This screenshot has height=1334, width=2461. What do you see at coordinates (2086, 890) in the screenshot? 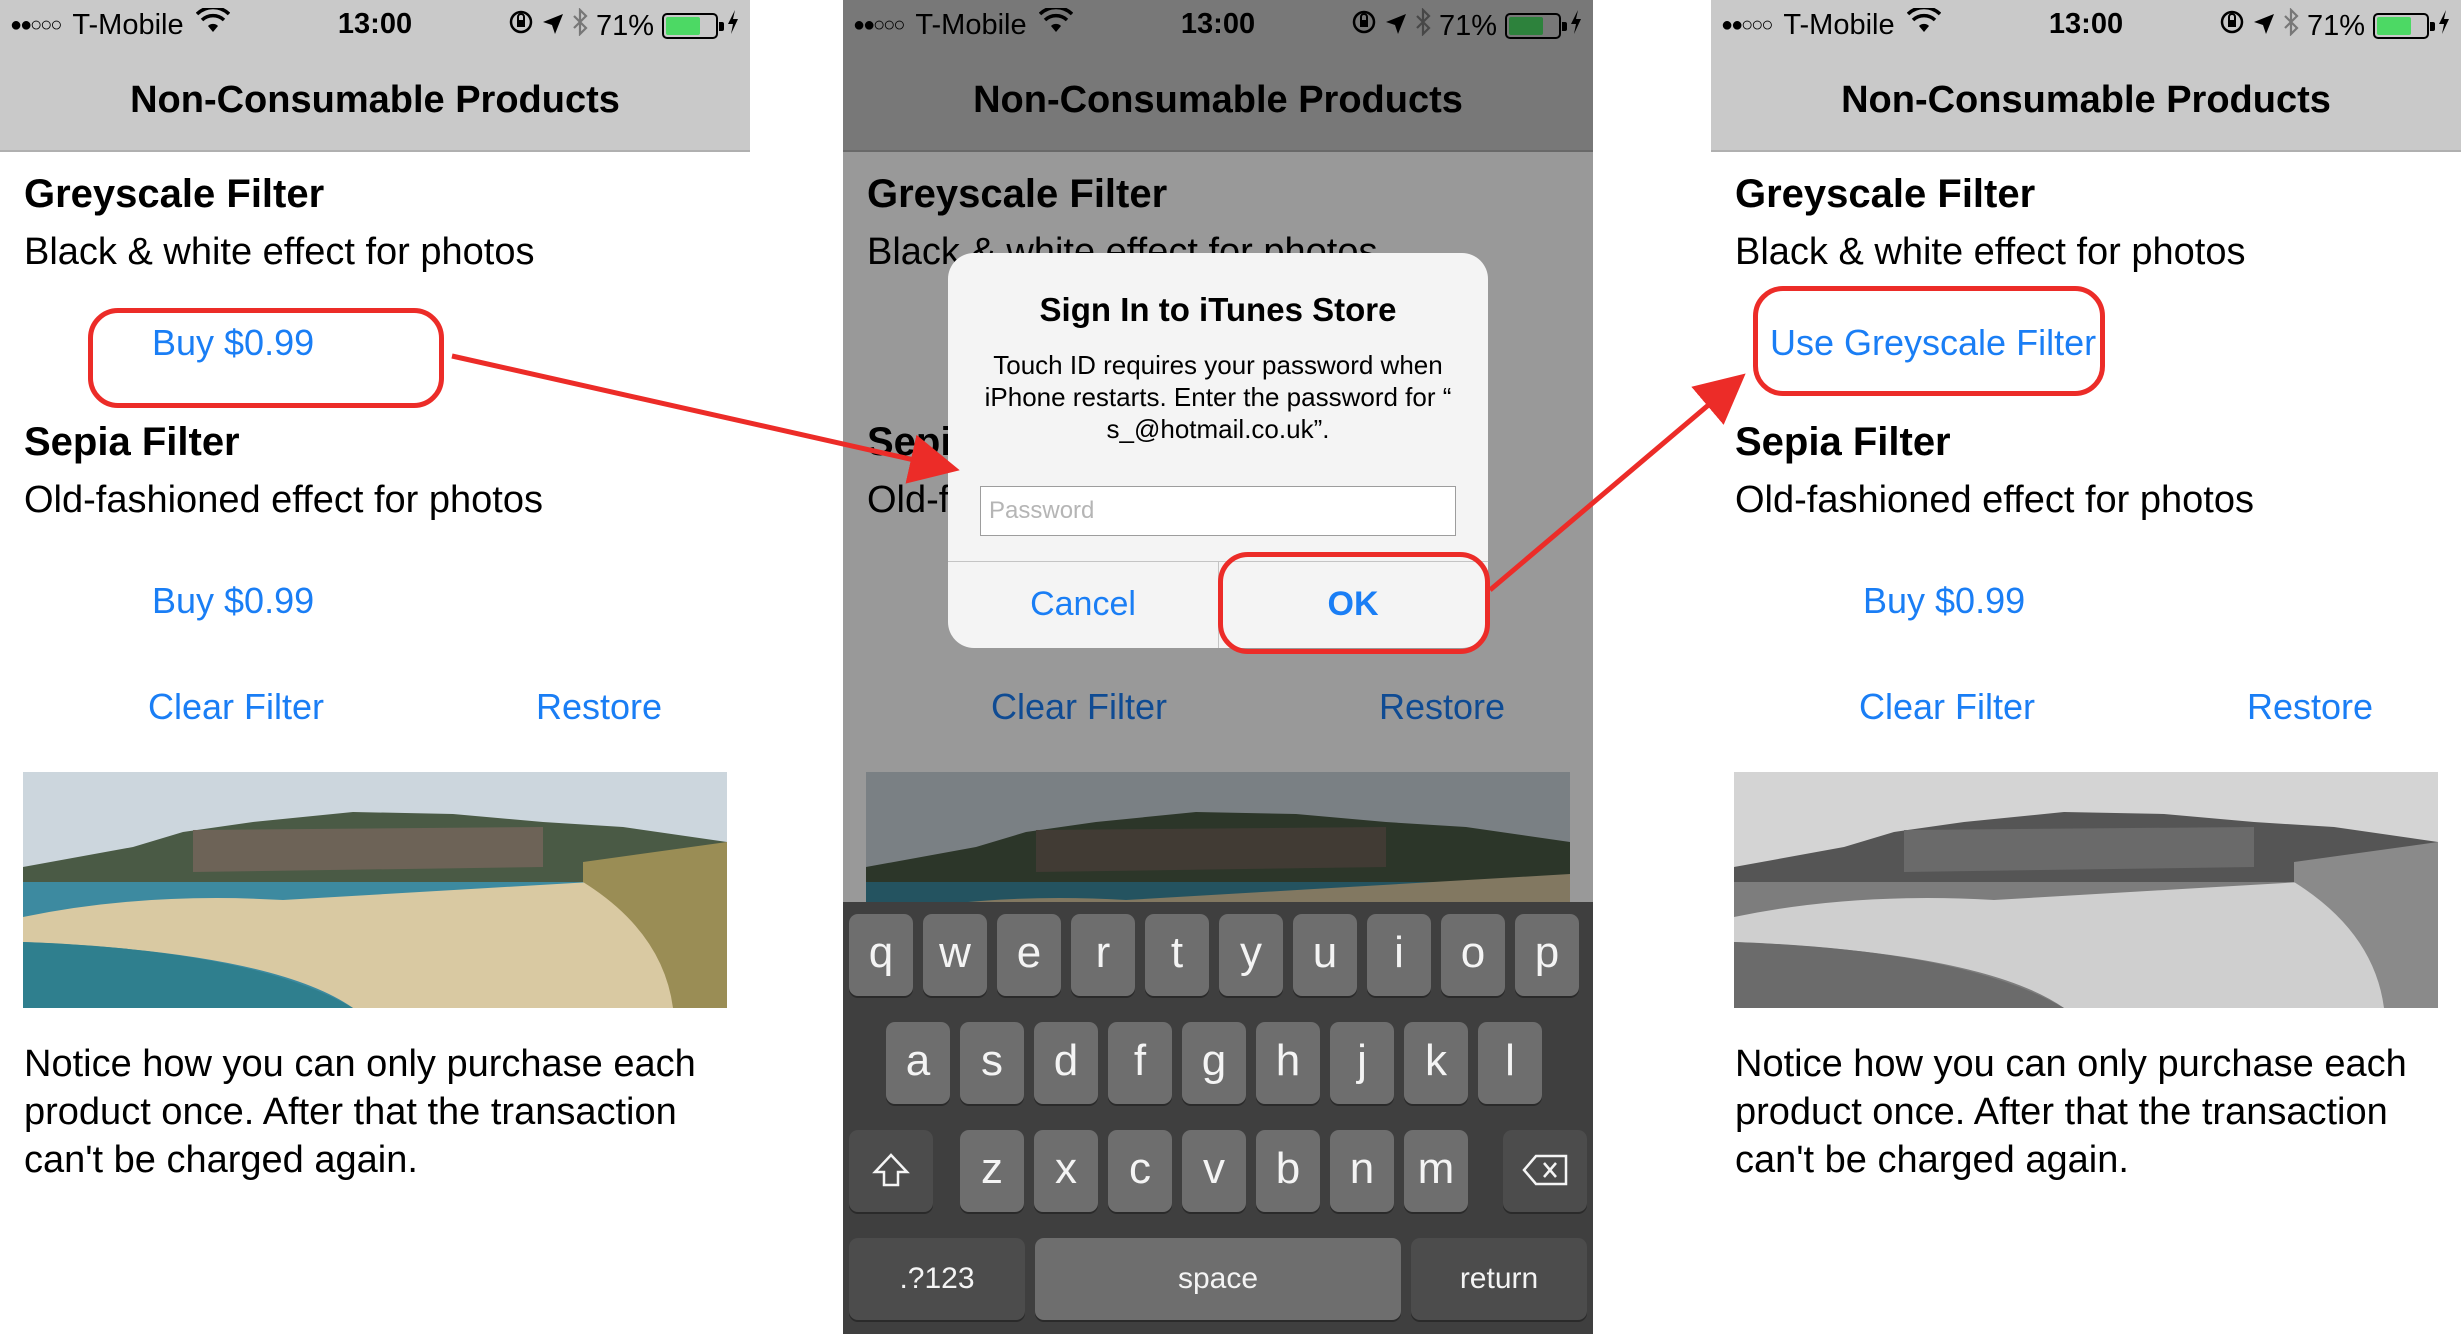
I see `beach-photo-greyscale` at bounding box center [2086, 890].